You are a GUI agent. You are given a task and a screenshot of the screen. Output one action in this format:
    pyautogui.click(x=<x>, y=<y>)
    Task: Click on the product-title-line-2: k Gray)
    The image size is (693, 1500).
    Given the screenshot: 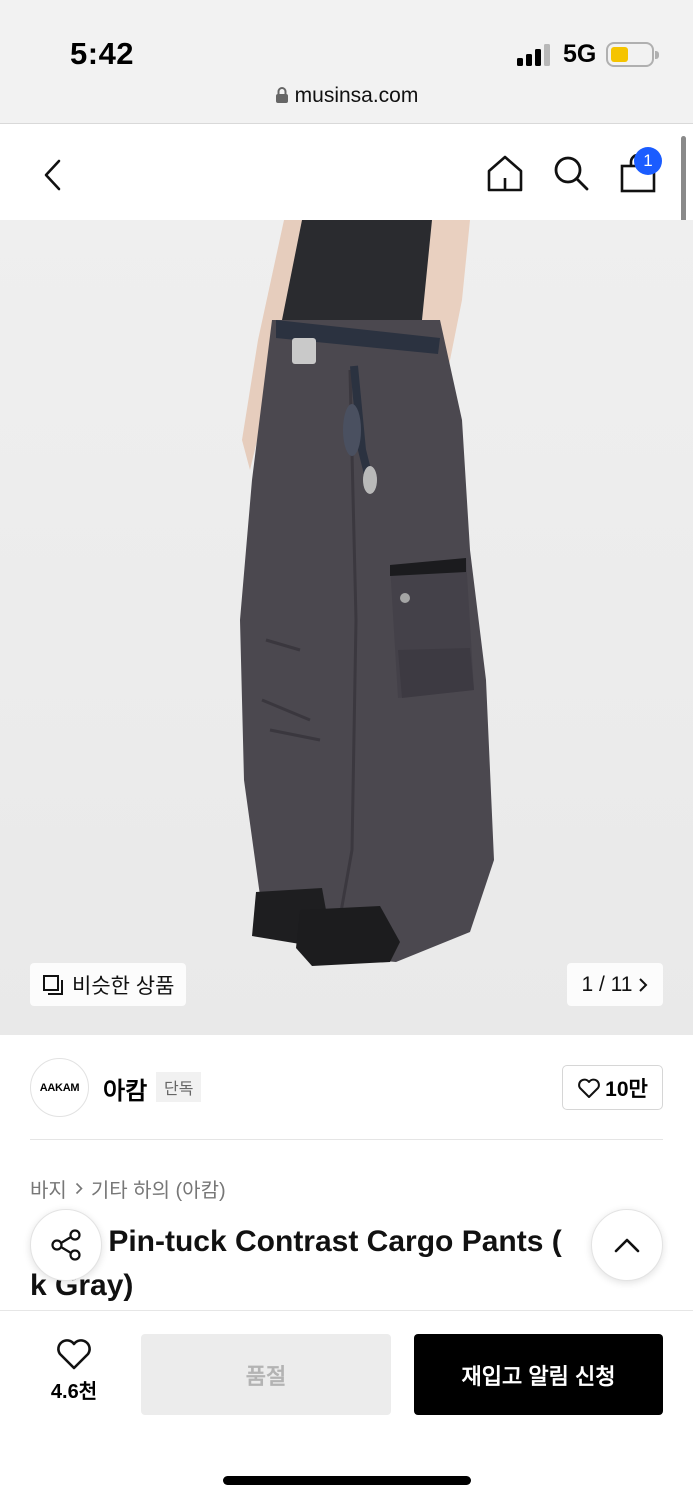 What is the action you would take?
    pyautogui.click(x=82, y=1285)
    